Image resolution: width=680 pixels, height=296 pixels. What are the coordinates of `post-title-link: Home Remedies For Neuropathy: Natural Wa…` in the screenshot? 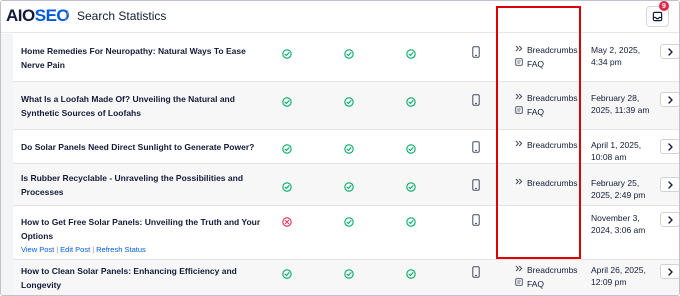 It's located at (141, 58).